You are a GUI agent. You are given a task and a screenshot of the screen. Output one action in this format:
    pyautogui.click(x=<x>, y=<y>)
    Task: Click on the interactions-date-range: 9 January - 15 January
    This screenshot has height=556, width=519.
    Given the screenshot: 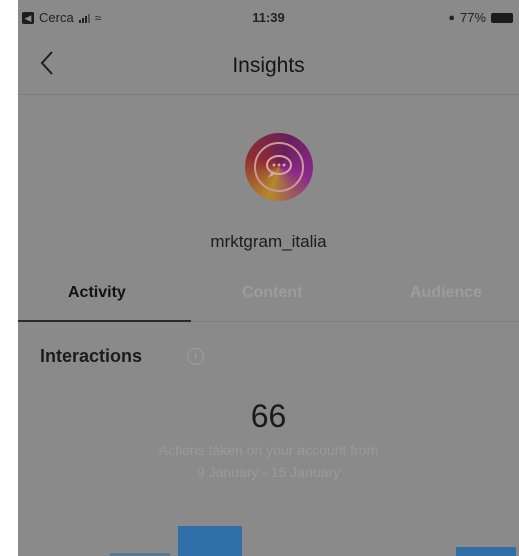 What is the action you would take?
    pyautogui.click(x=268, y=472)
    